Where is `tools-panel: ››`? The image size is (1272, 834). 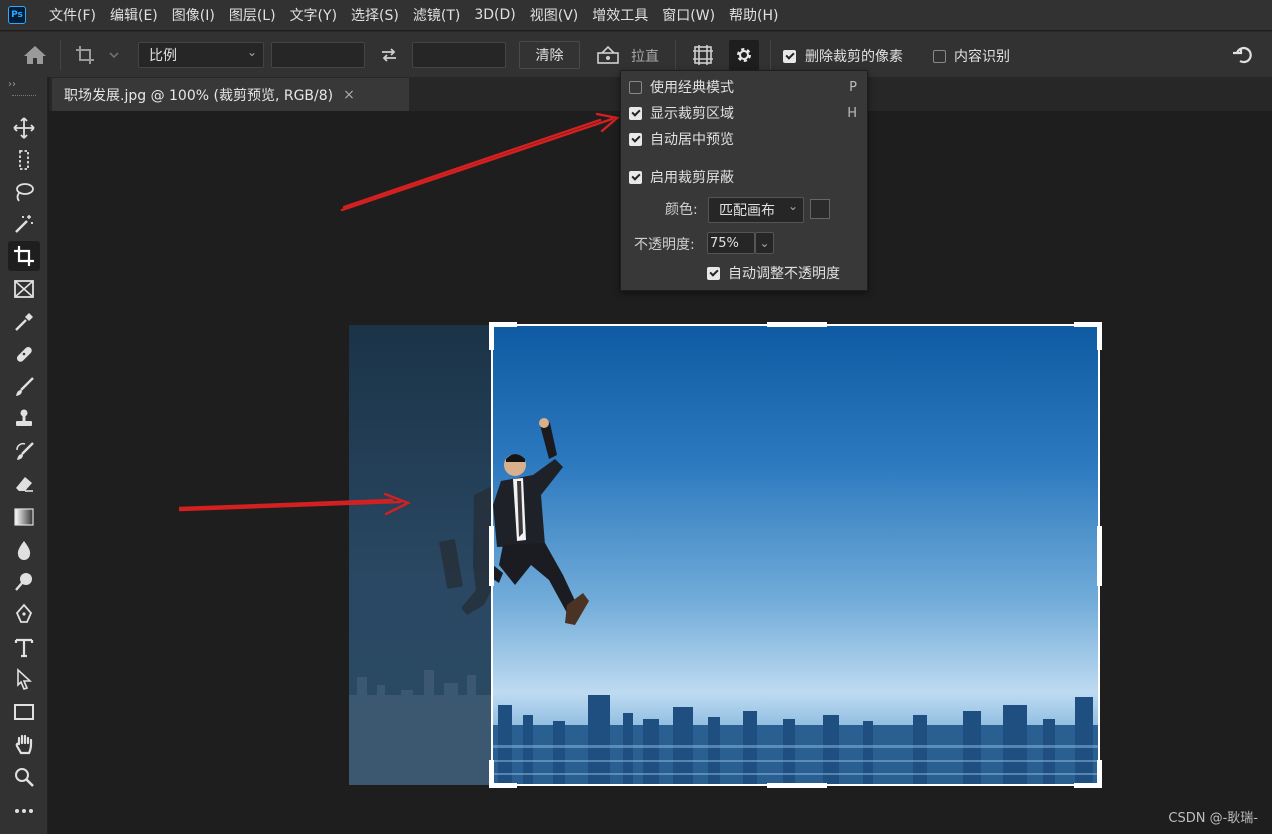
tools-panel: ›› is located at coordinates (24, 455).